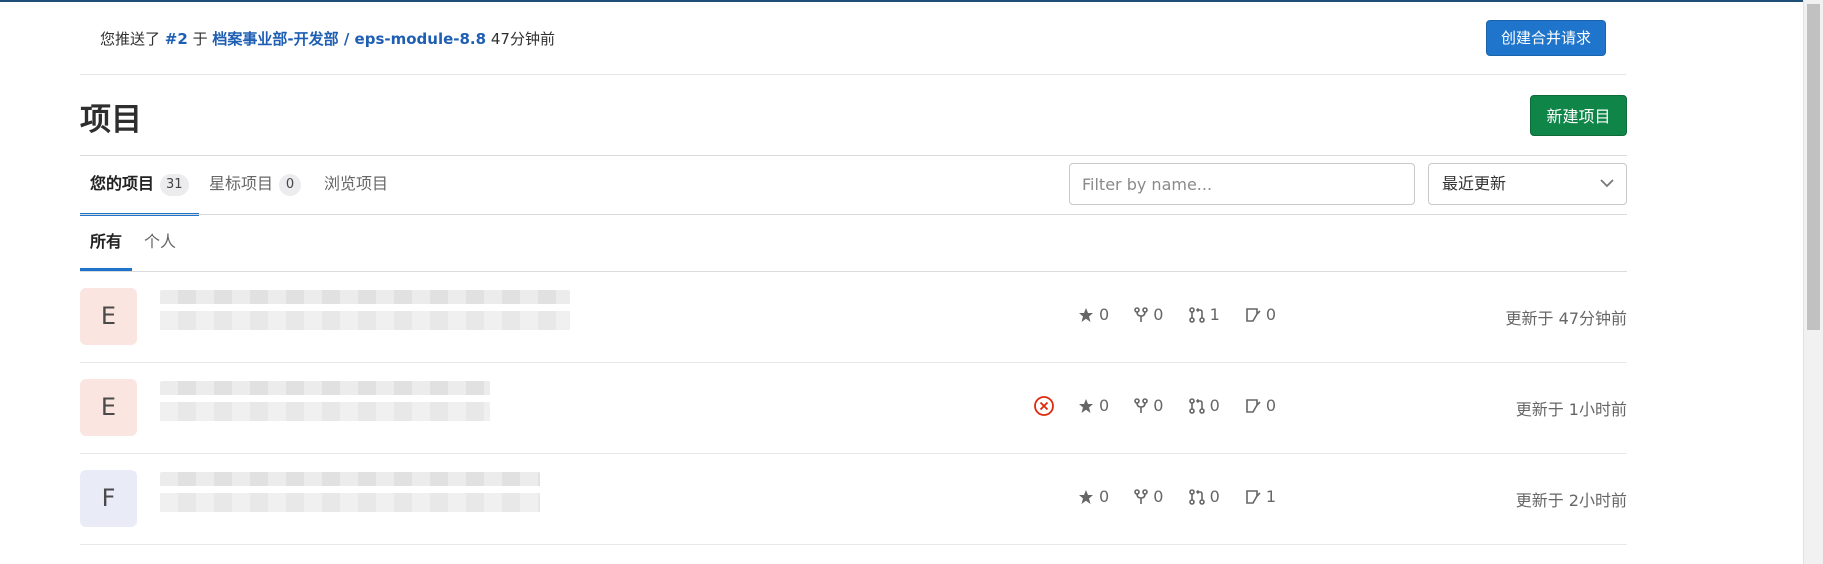  What do you see at coordinates (106, 243) in the screenshot?
I see `subtab-all: 所有` at bounding box center [106, 243].